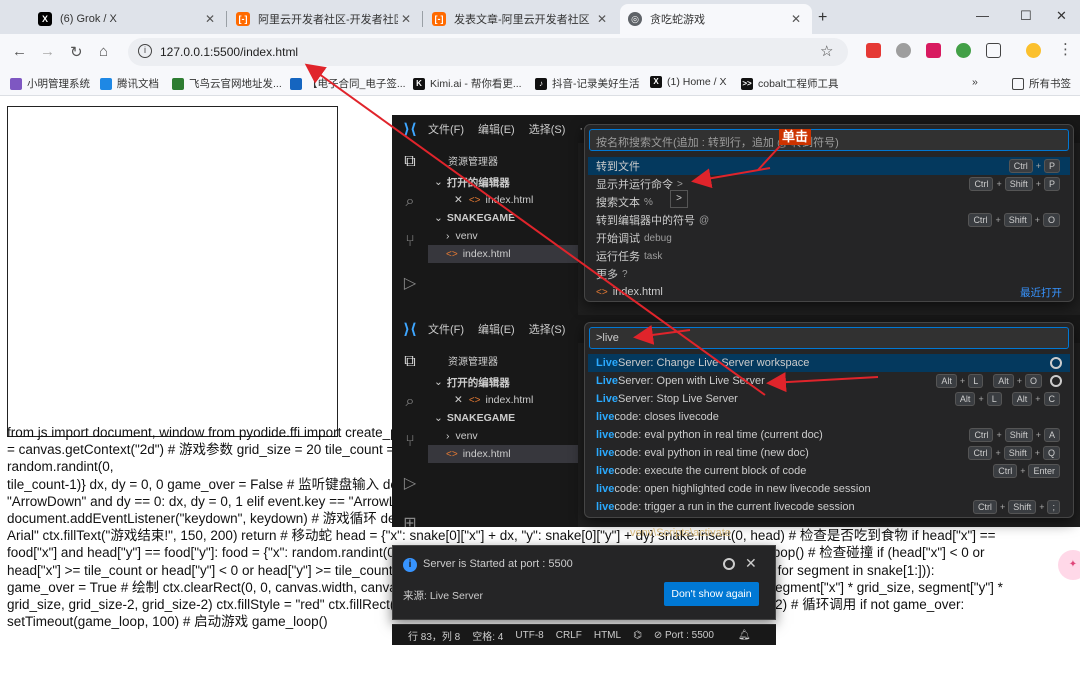  What do you see at coordinates (587, 83) in the screenshot?
I see `bookmark-item: ♪ 抖音-记录美好生活` at bounding box center [587, 83].